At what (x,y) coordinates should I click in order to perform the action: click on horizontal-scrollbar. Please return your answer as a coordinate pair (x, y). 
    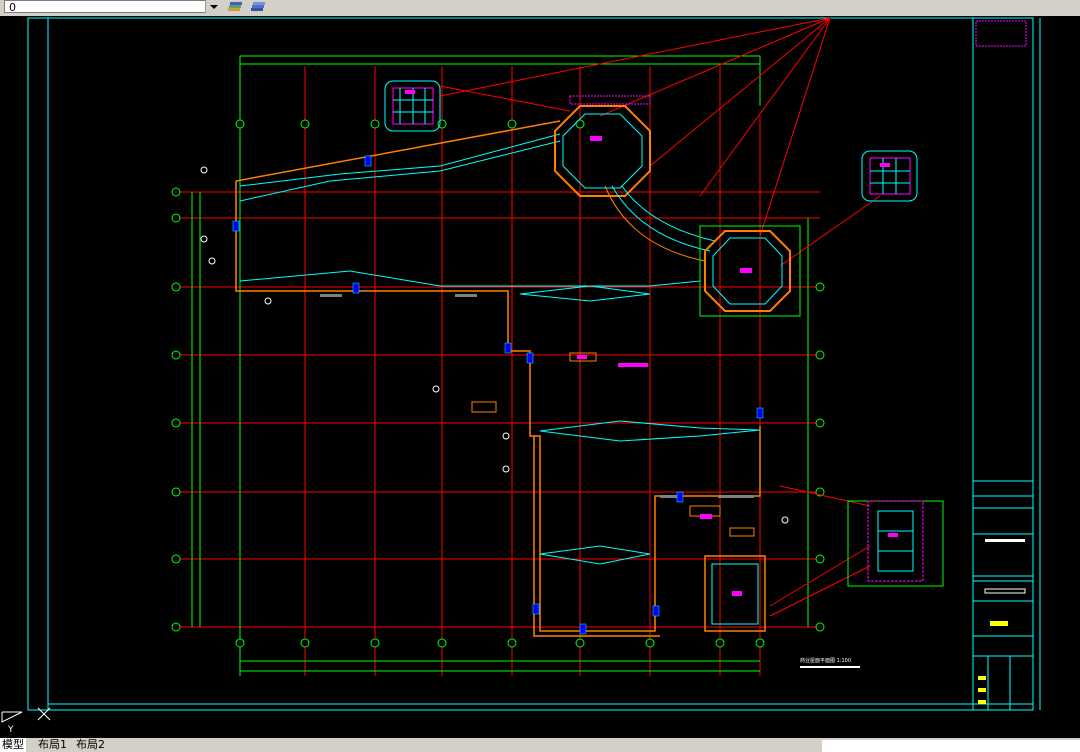
    Looking at the image, I should click on (951, 746).